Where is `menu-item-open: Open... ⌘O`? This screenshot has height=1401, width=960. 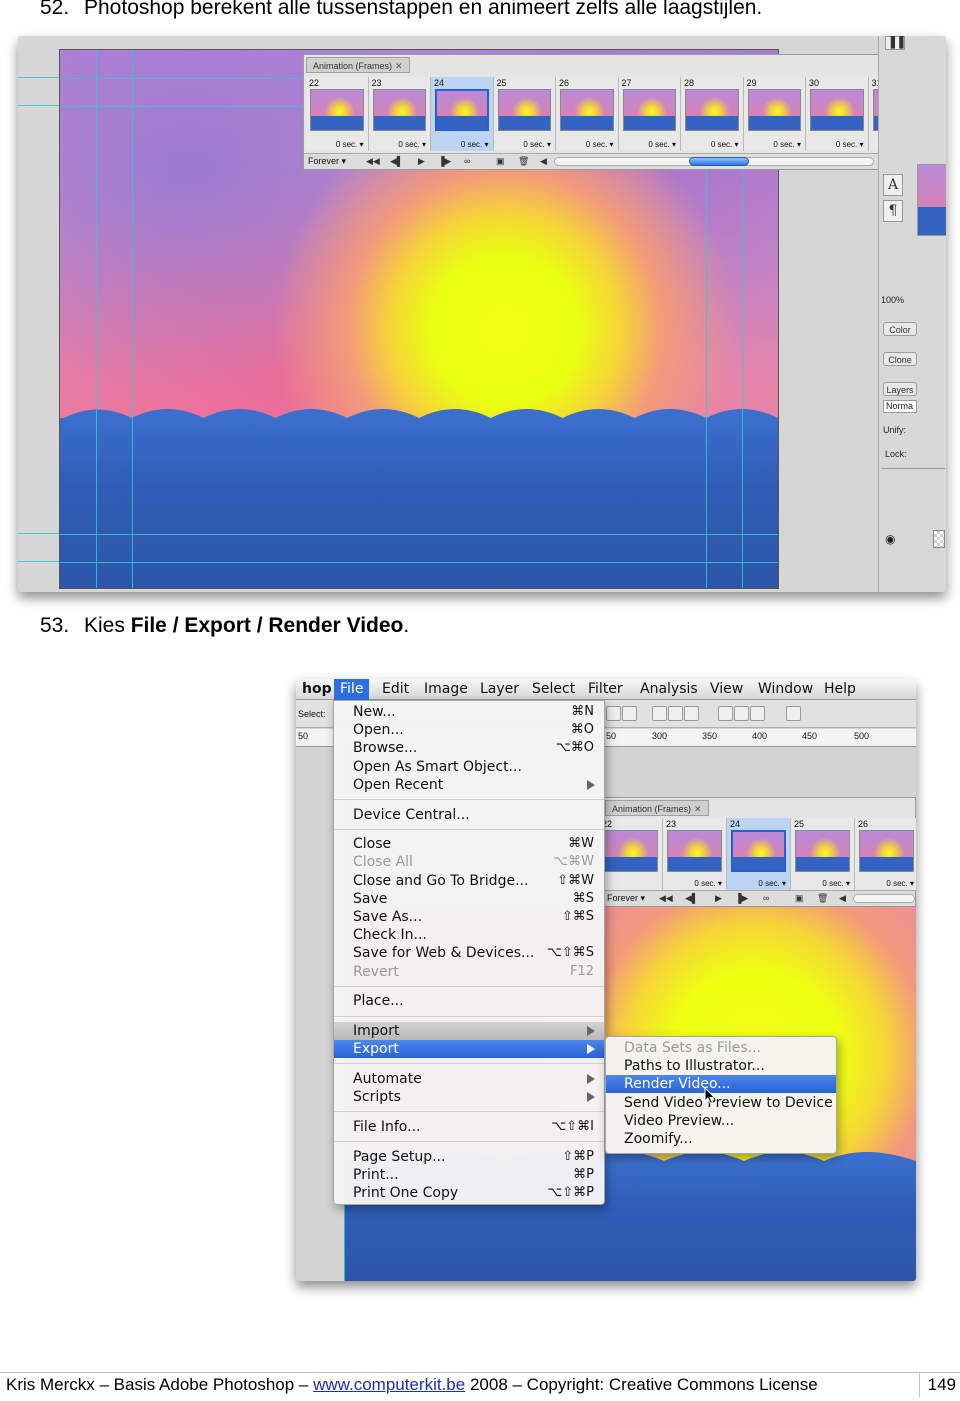 menu-item-open: Open... ⌘O is located at coordinates (469, 730).